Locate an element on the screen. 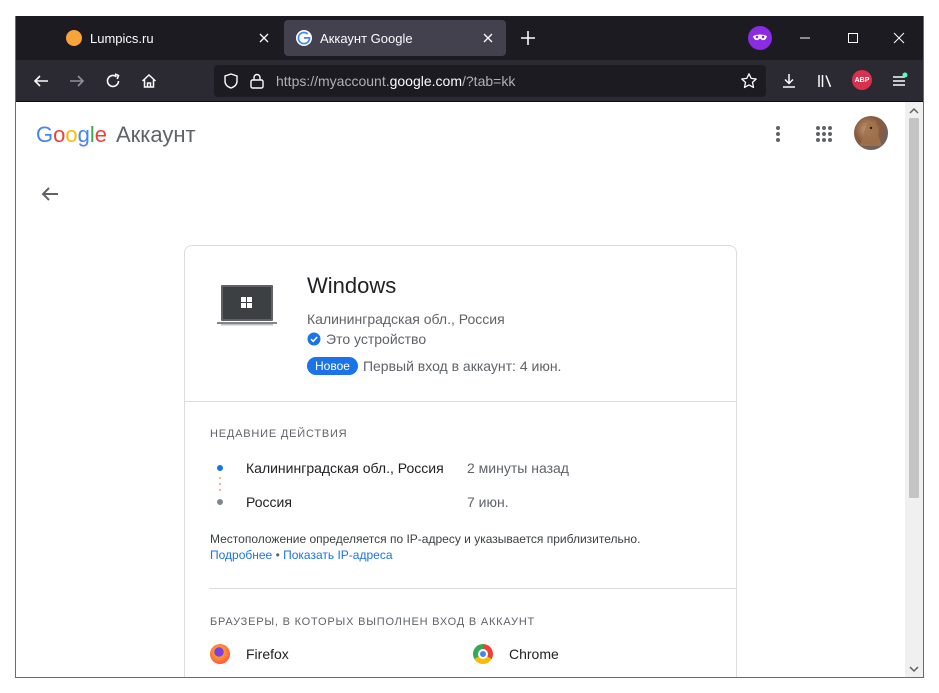 Image resolution: width=939 pixels, height=693 pixels. url-text: https://myaccount.google.com/?tab=kk is located at coordinates (395, 81).